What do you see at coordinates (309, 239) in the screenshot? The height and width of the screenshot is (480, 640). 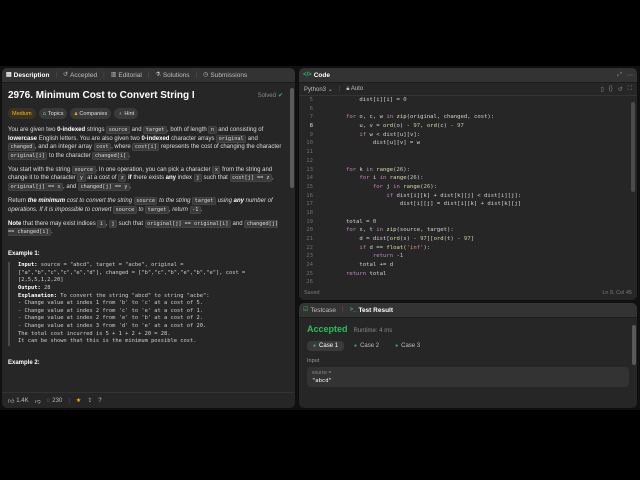 I see `line-number: 21` at bounding box center [309, 239].